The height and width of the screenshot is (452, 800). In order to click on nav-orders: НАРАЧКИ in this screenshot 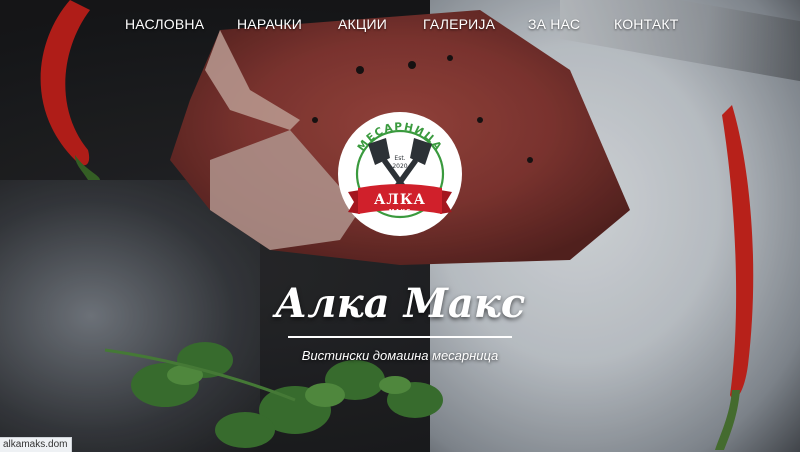, I will do `click(269, 24)`.